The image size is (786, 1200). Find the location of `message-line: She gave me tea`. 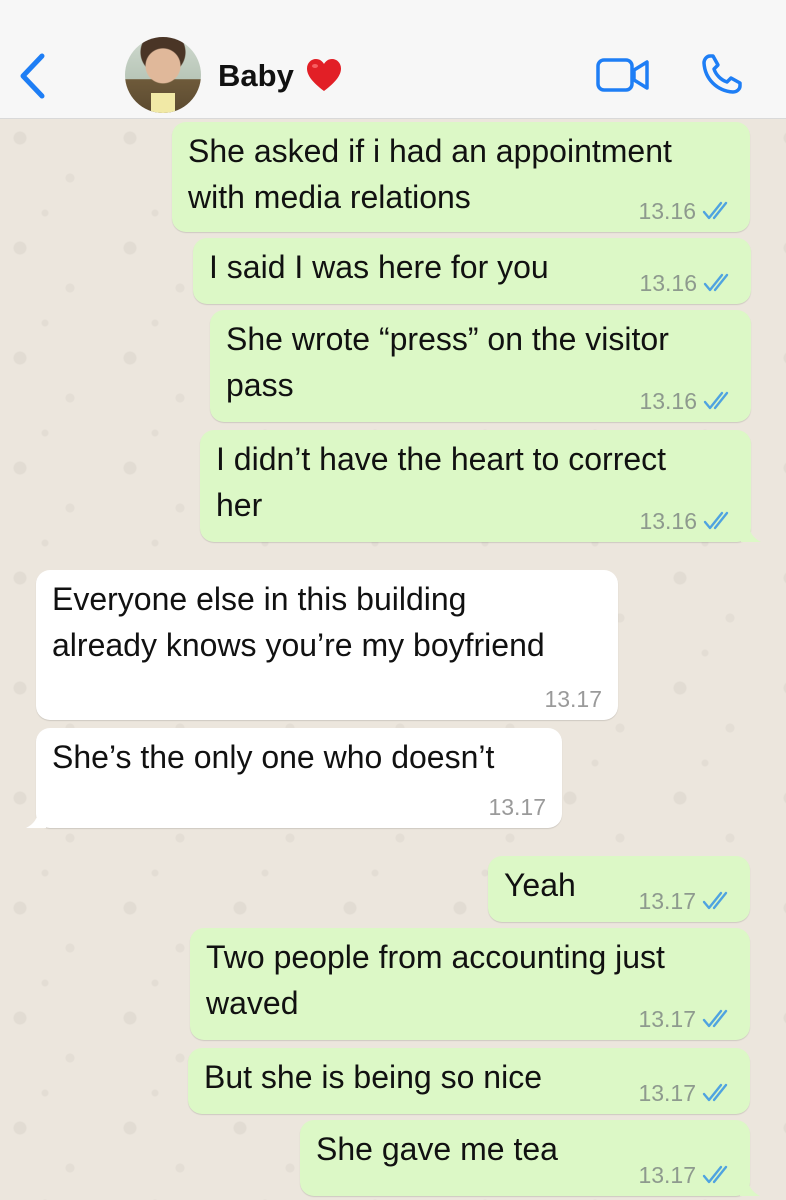

message-line: She gave me tea is located at coordinates (437, 1149).